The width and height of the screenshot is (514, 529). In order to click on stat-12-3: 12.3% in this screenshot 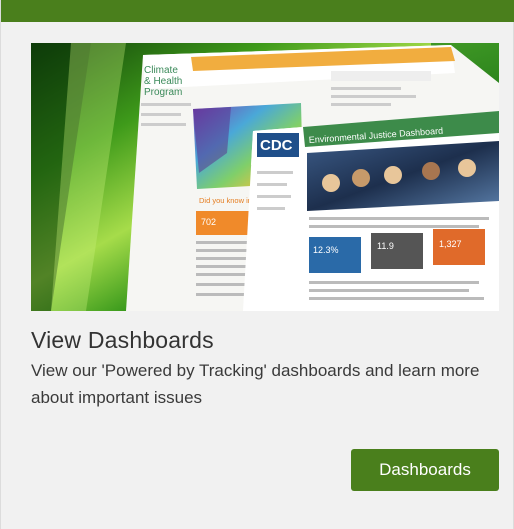, I will do `click(326, 250)`.